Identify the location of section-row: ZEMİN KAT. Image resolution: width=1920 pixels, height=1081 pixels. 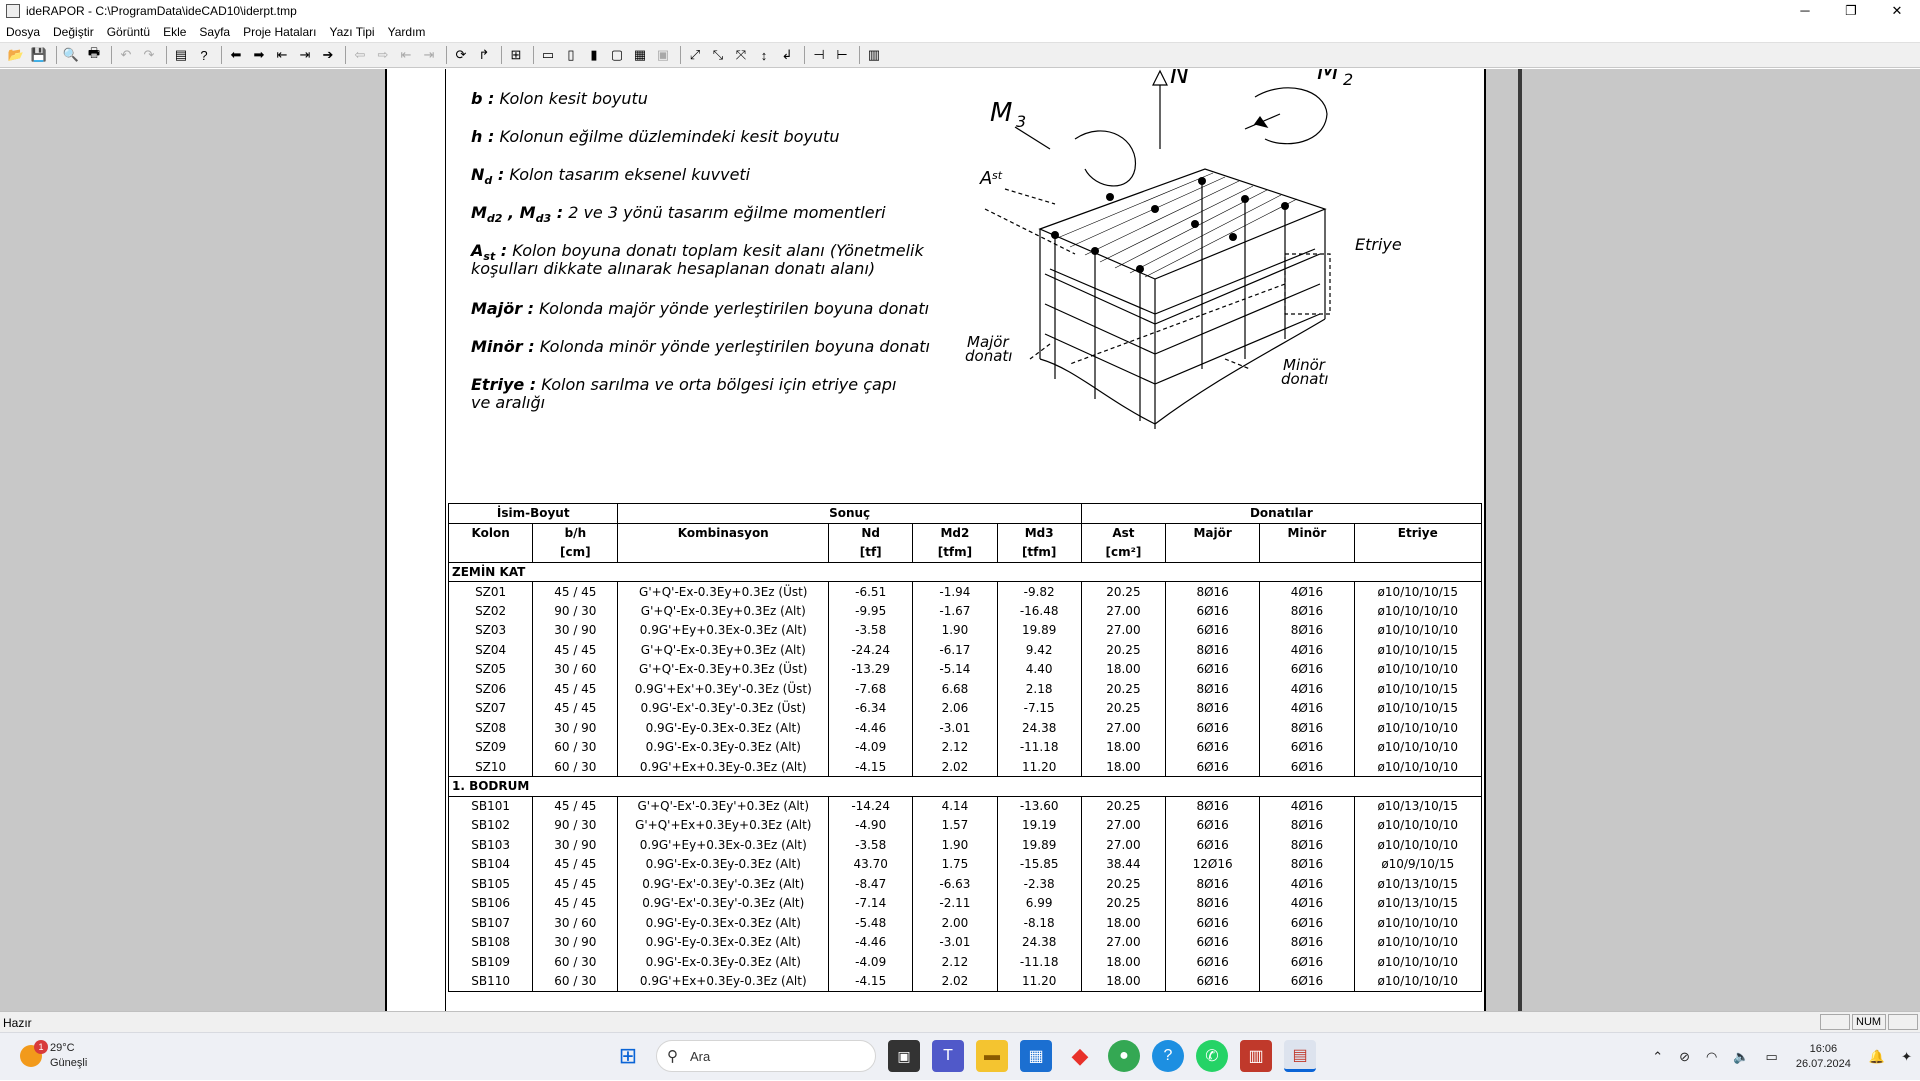
(965, 571).